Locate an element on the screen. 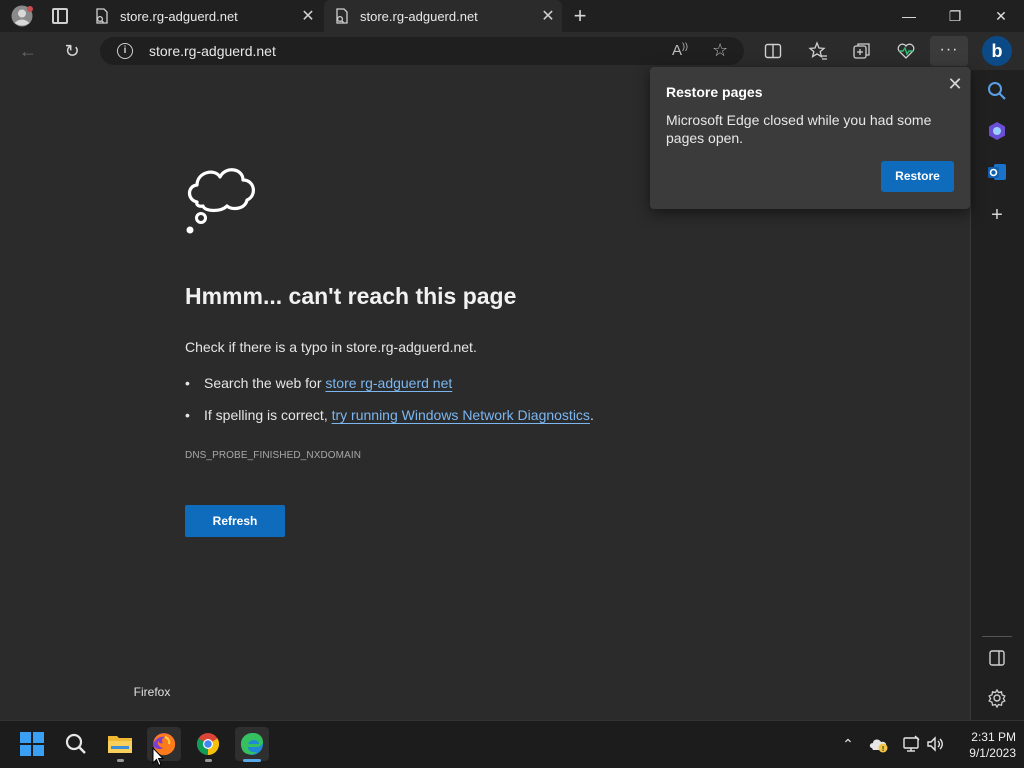 This screenshot has height=768, width=1024. sidebar-divider is located at coordinates (997, 636).